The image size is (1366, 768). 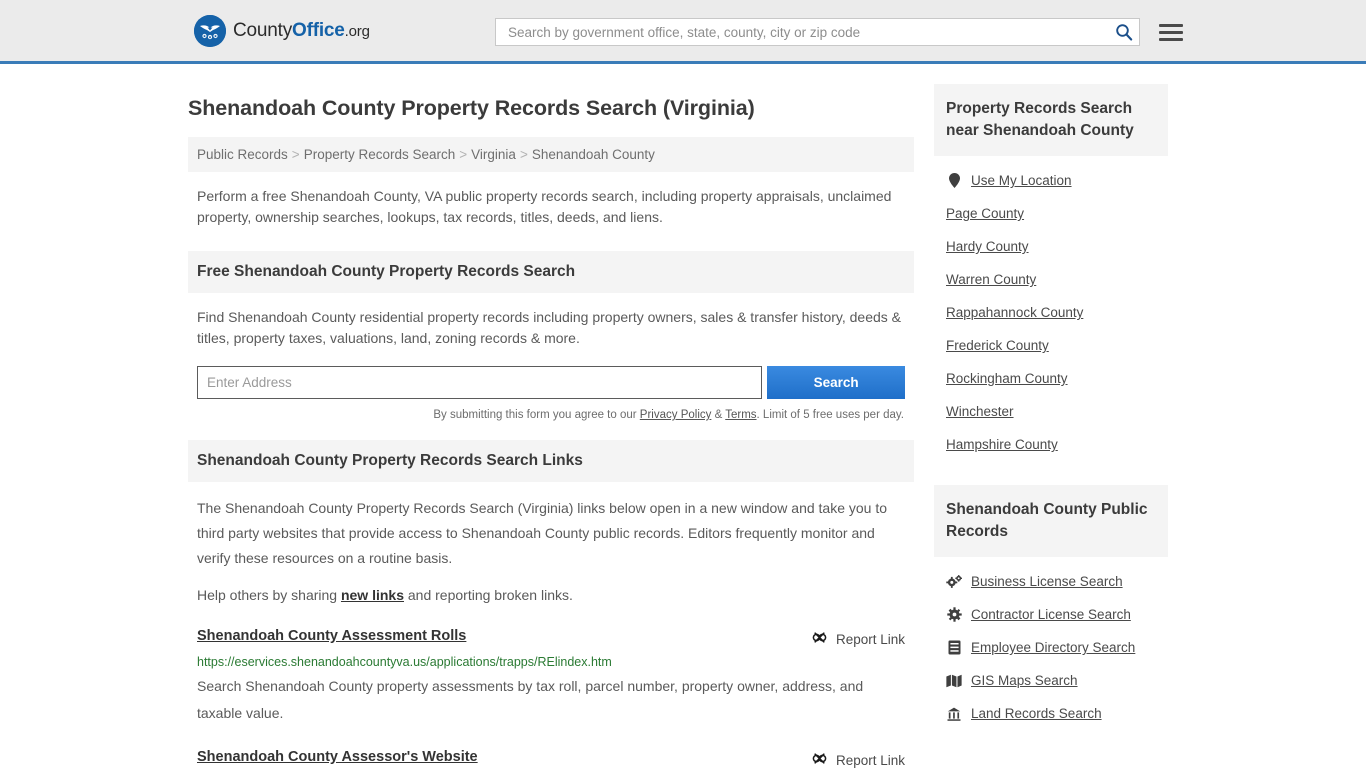 What do you see at coordinates (242, 154) in the screenshot?
I see `breadcrumb-item-public-records: Public Records` at bounding box center [242, 154].